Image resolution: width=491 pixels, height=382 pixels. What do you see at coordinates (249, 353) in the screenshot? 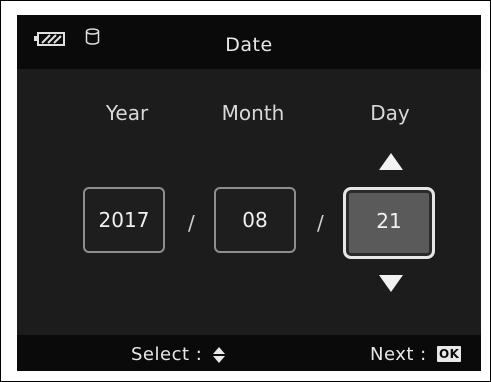
I see `footer-bar: Select : Next : OK` at bounding box center [249, 353].